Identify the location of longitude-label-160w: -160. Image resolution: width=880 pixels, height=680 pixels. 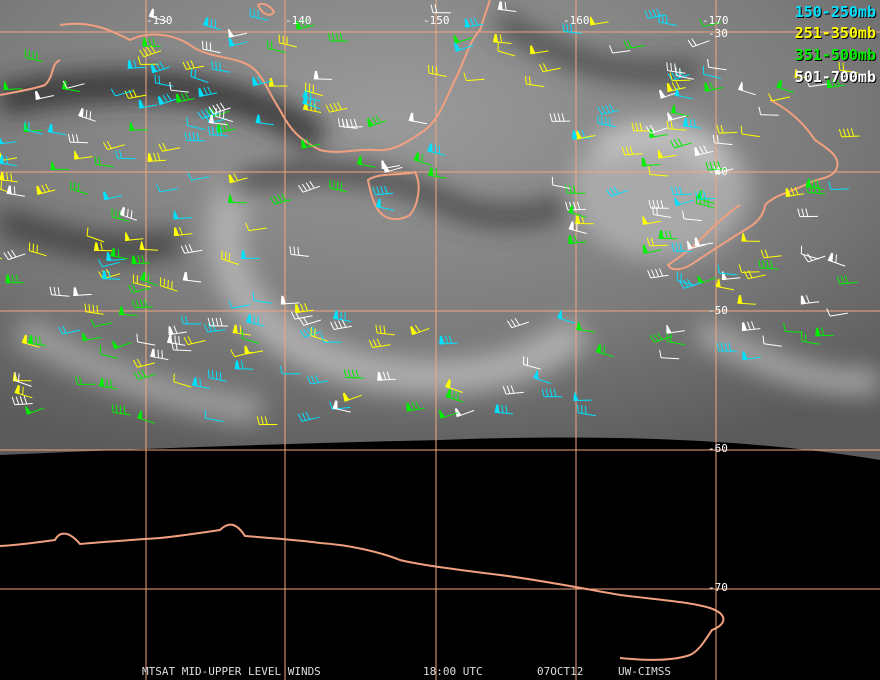
(576, 20).